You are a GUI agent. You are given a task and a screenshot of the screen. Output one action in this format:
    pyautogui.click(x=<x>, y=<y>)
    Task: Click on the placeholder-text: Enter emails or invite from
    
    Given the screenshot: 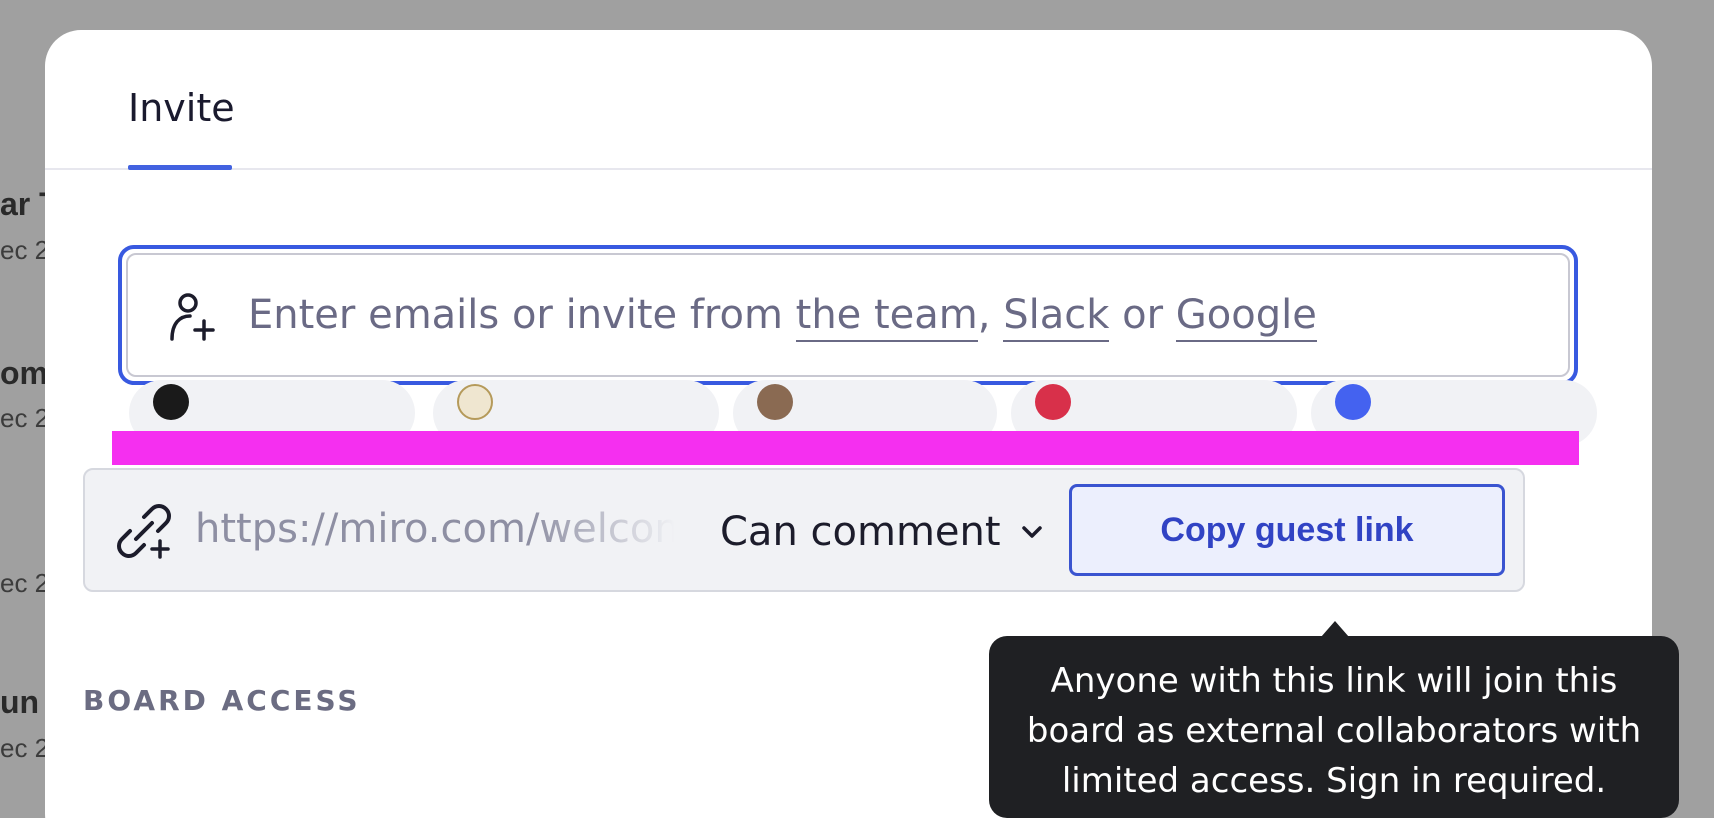 What is the action you would take?
    pyautogui.click(x=522, y=315)
    